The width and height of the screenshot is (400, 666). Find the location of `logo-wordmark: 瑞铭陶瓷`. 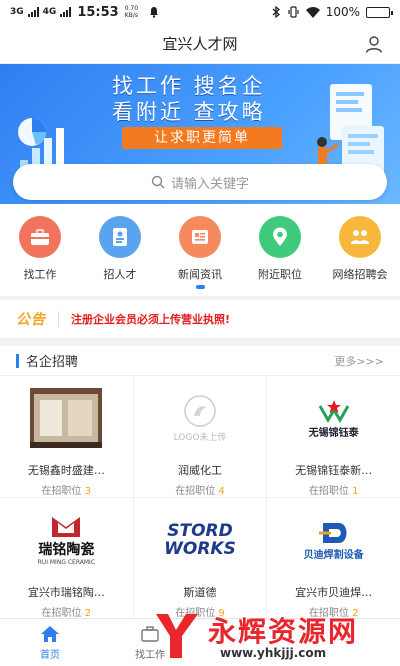

logo-wordmark: 瑞铭陶瓷 is located at coordinates (66, 549).